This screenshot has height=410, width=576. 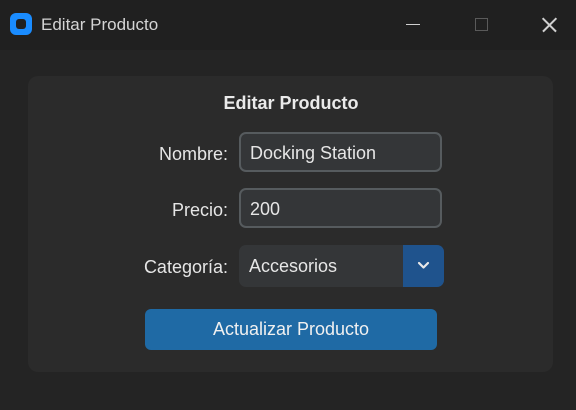 I want to click on categoria-label: Categoría:, so click(x=185, y=267).